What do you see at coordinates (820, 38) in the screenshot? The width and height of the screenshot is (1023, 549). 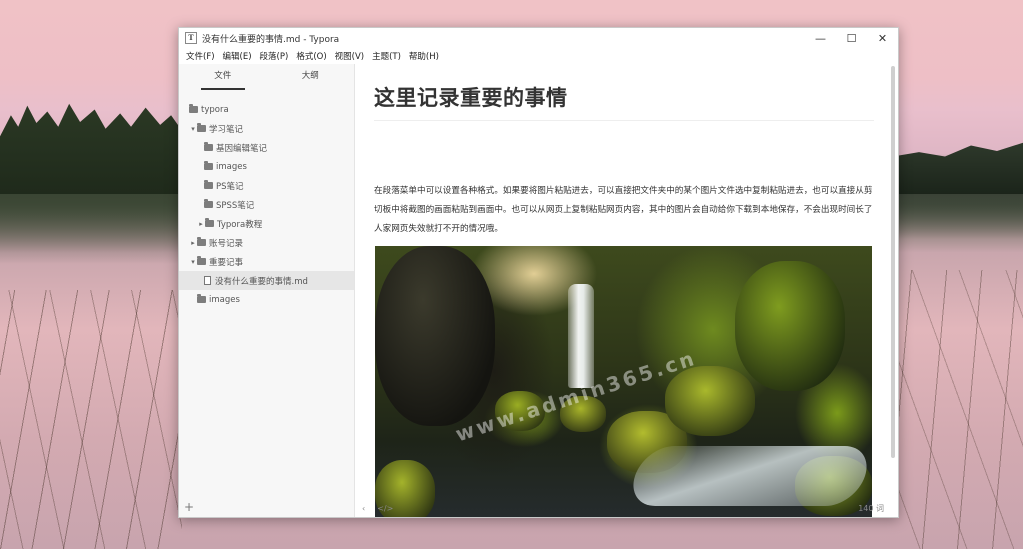 I see `minimize-button: —` at bounding box center [820, 38].